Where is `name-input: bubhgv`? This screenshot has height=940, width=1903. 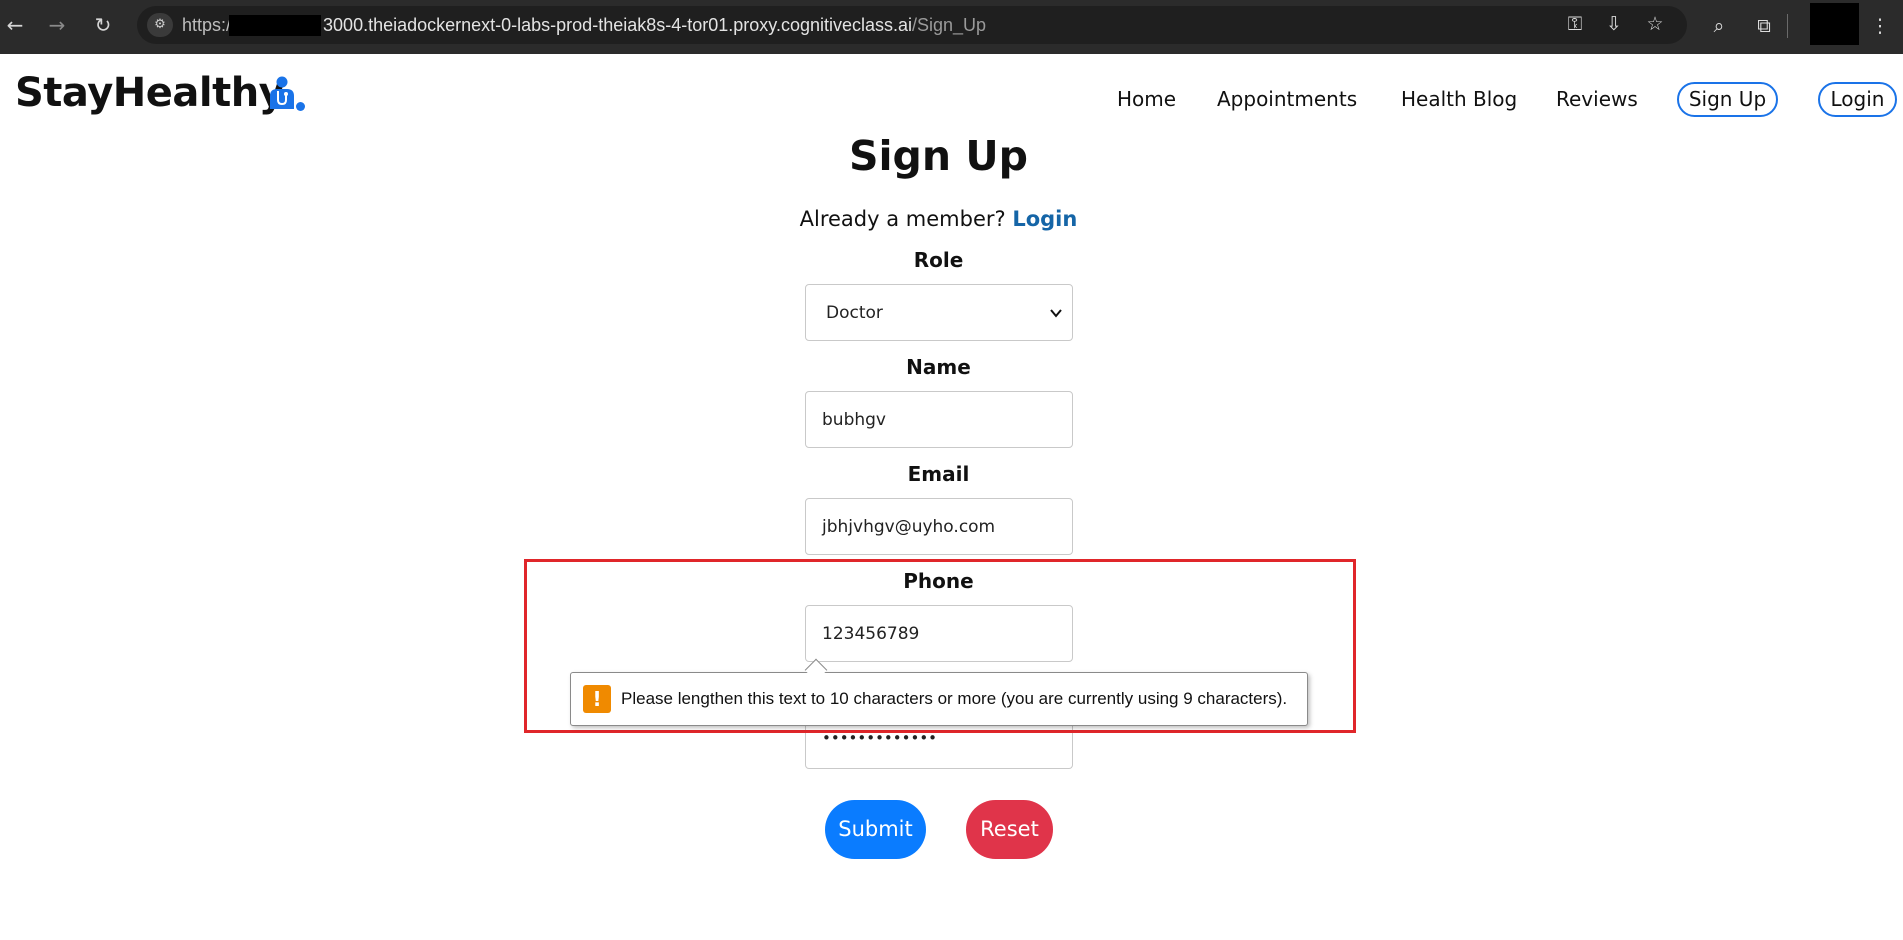 name-input: bubhgv is located at coordinates (939, 419).